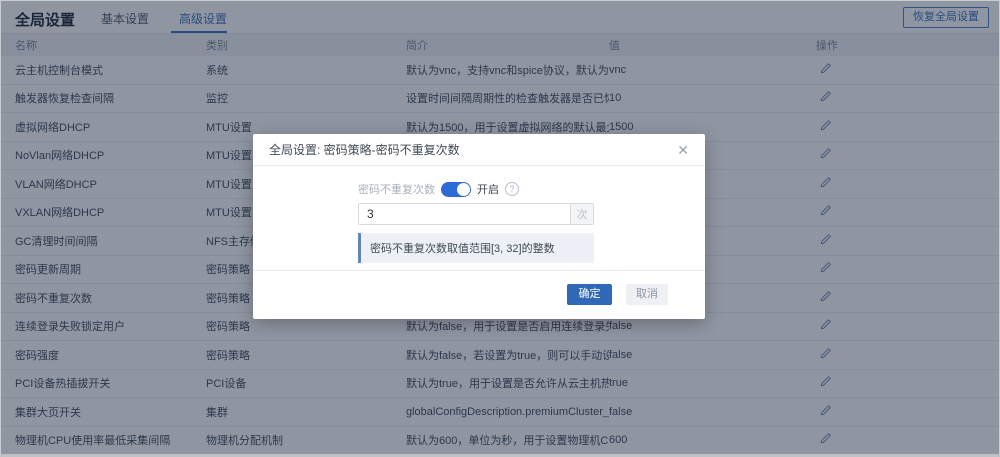 This screenshot has height=457, width=1000. I want to click on toggle-row: 密码不重复次数 开启 ?, so click(438, 189).